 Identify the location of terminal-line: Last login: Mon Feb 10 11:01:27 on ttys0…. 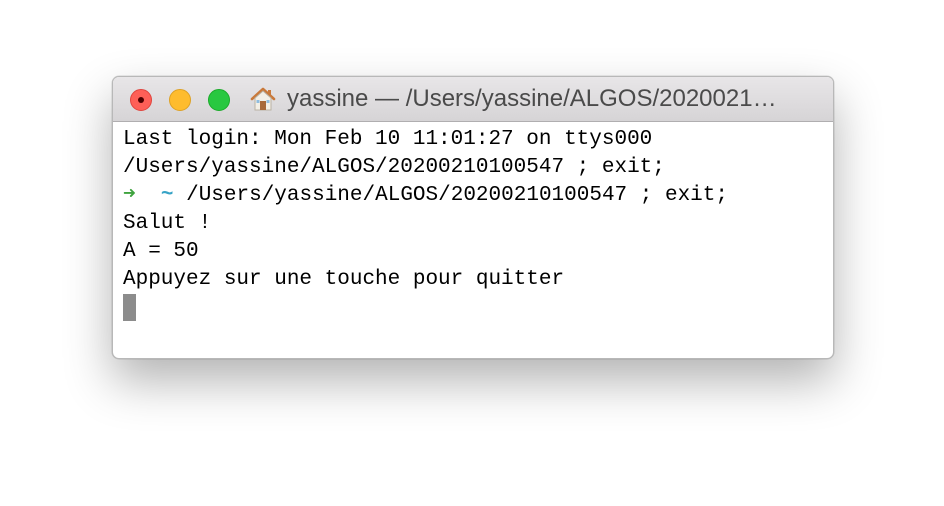
(388, 139).